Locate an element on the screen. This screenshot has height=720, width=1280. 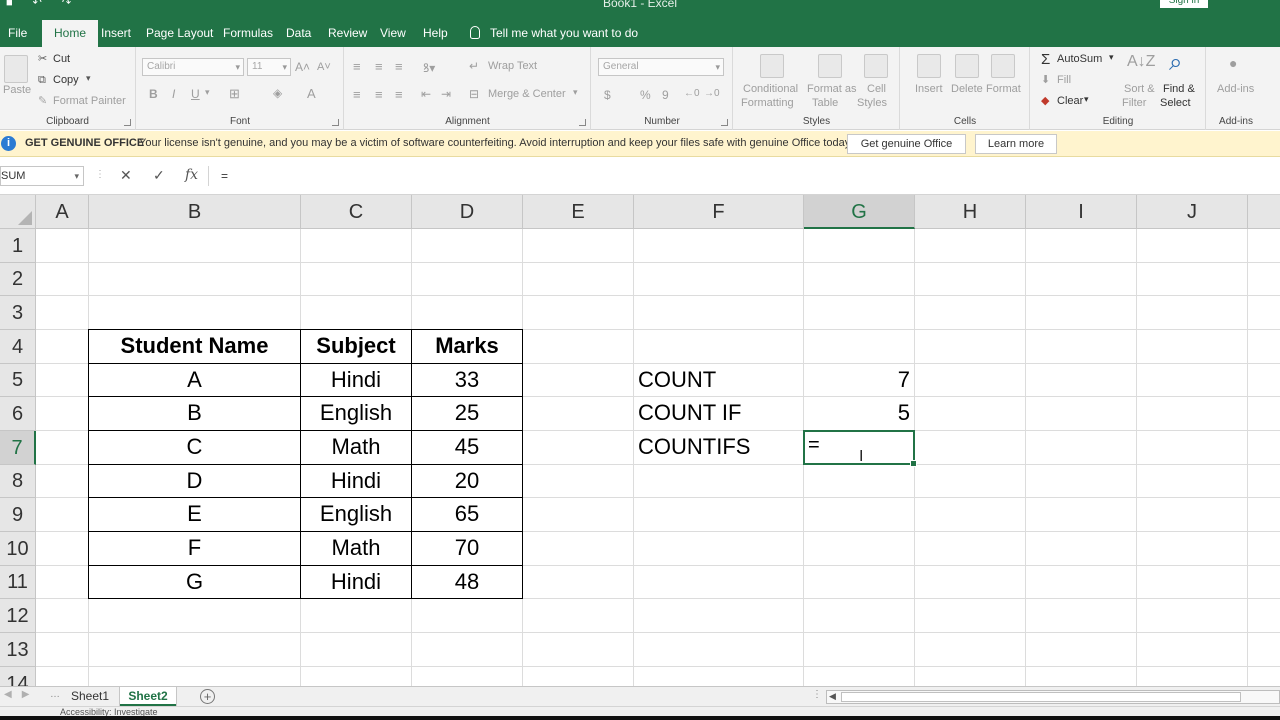
table-cell-subject: Hindi is located at coordinates (356, 379).